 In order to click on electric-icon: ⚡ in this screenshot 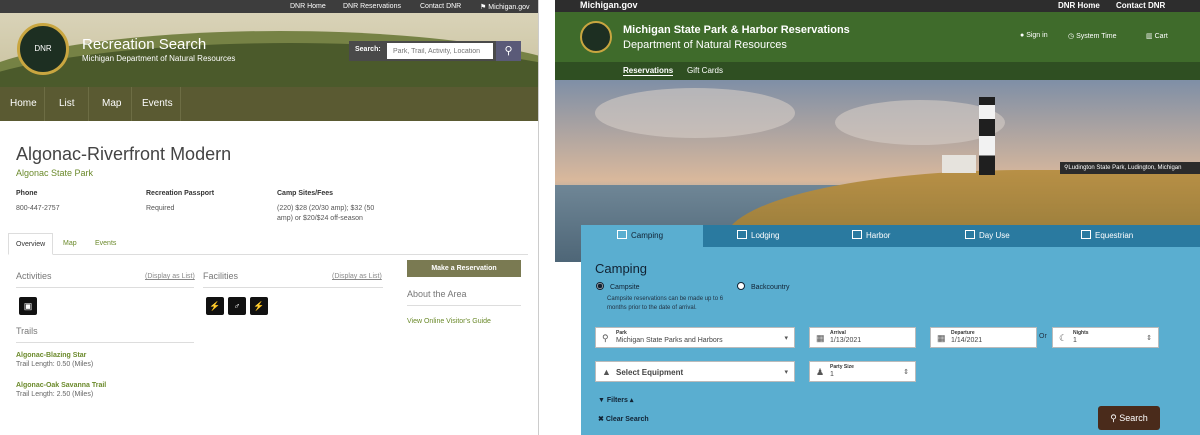, I will do `click(215, 306)`.